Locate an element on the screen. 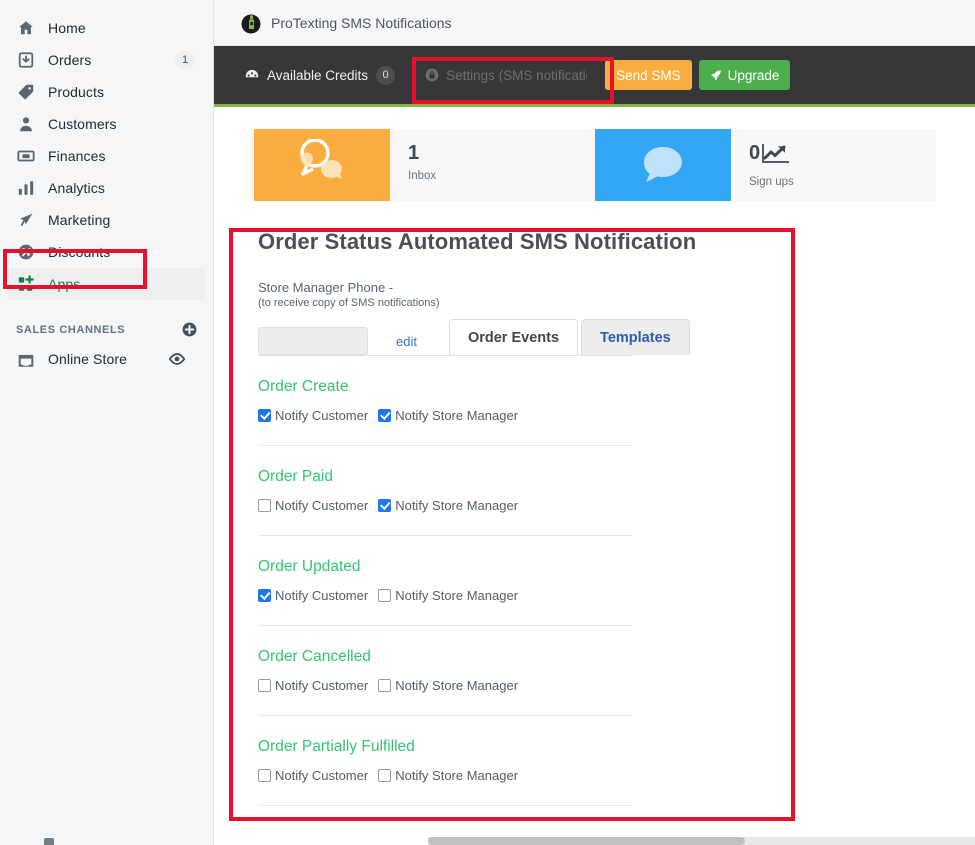 This screenshot has width=975, height=845. edit-phone-link: edit is located at coordinates (406, 341).